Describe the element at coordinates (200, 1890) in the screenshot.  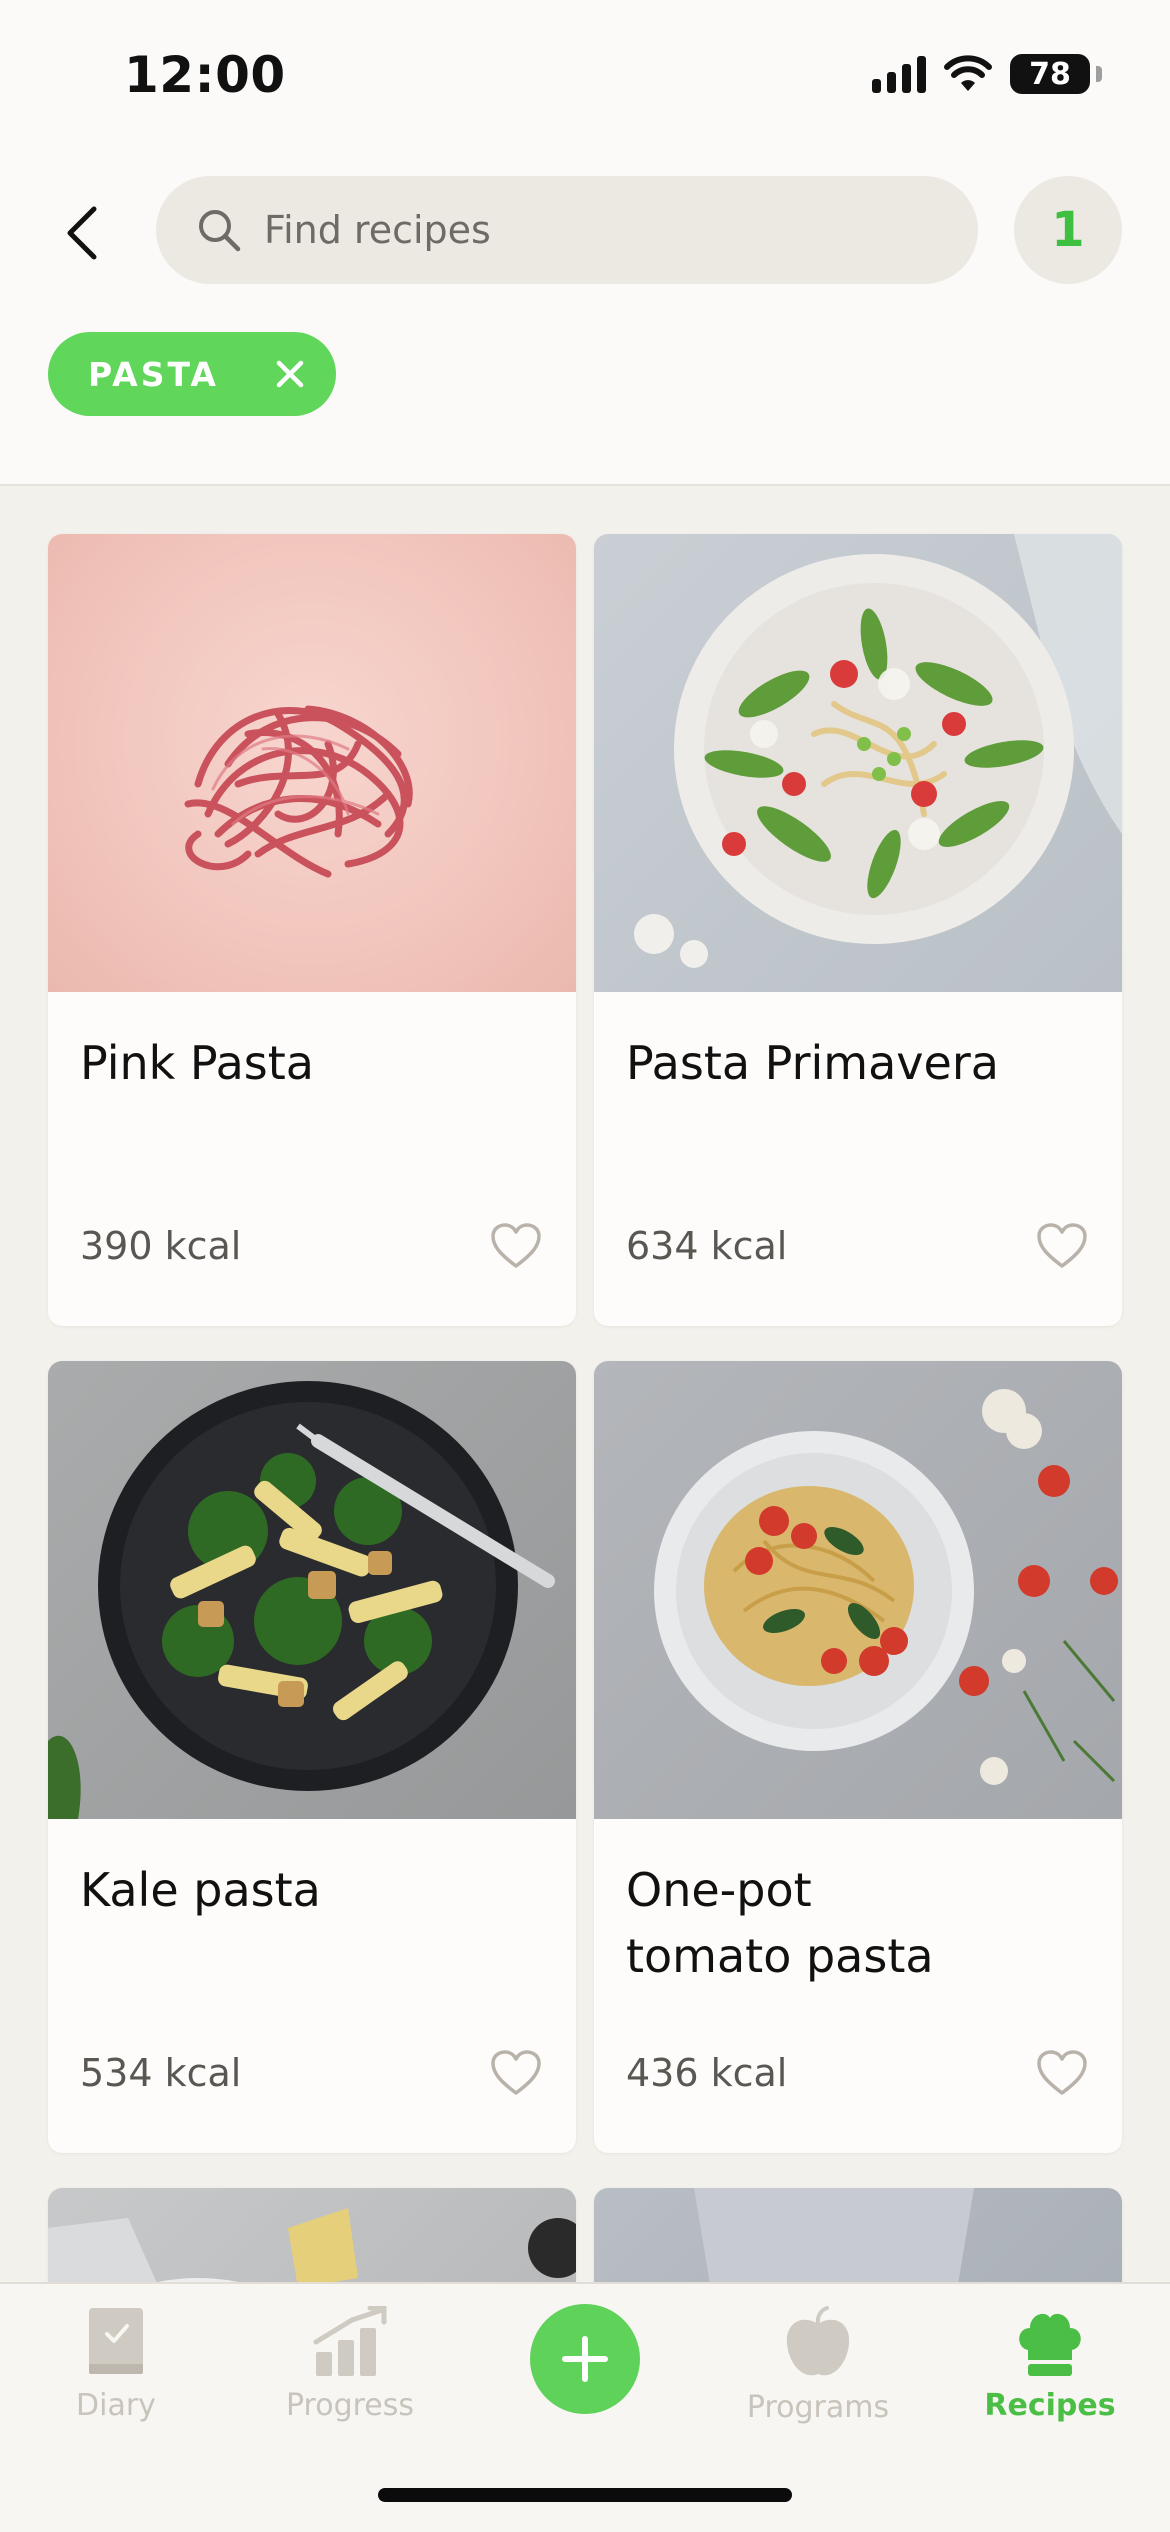
I see `recipe-title: Kale pasta` at that location.